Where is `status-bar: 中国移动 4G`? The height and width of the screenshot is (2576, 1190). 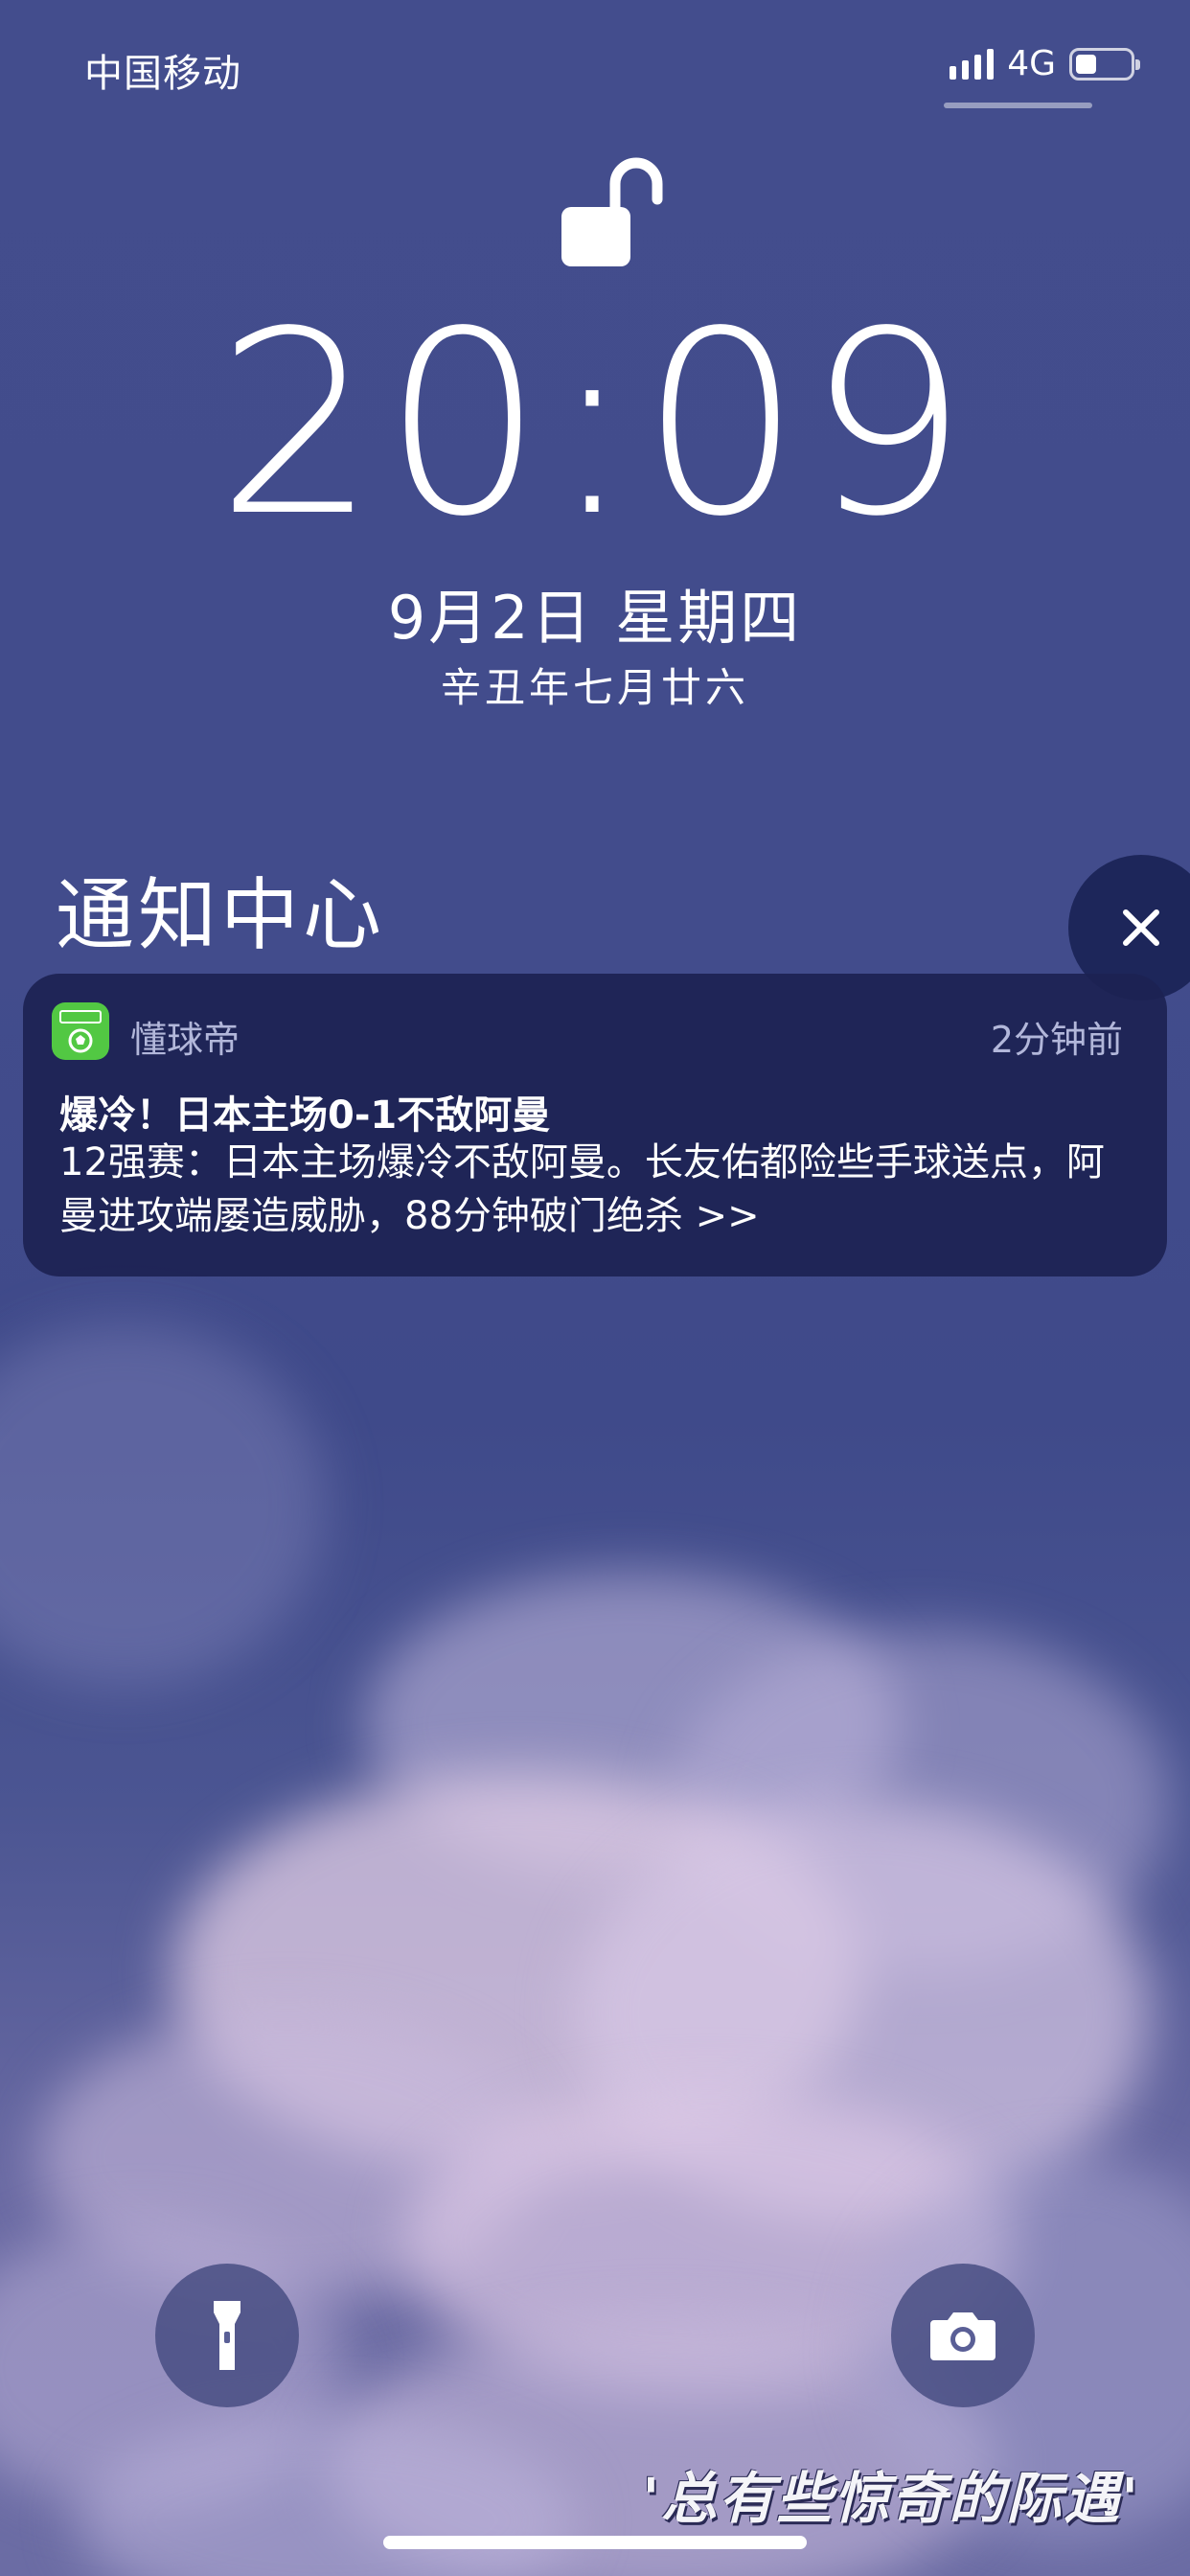
status-bar: 中国移动 4G is located at coordinates (595, 67).